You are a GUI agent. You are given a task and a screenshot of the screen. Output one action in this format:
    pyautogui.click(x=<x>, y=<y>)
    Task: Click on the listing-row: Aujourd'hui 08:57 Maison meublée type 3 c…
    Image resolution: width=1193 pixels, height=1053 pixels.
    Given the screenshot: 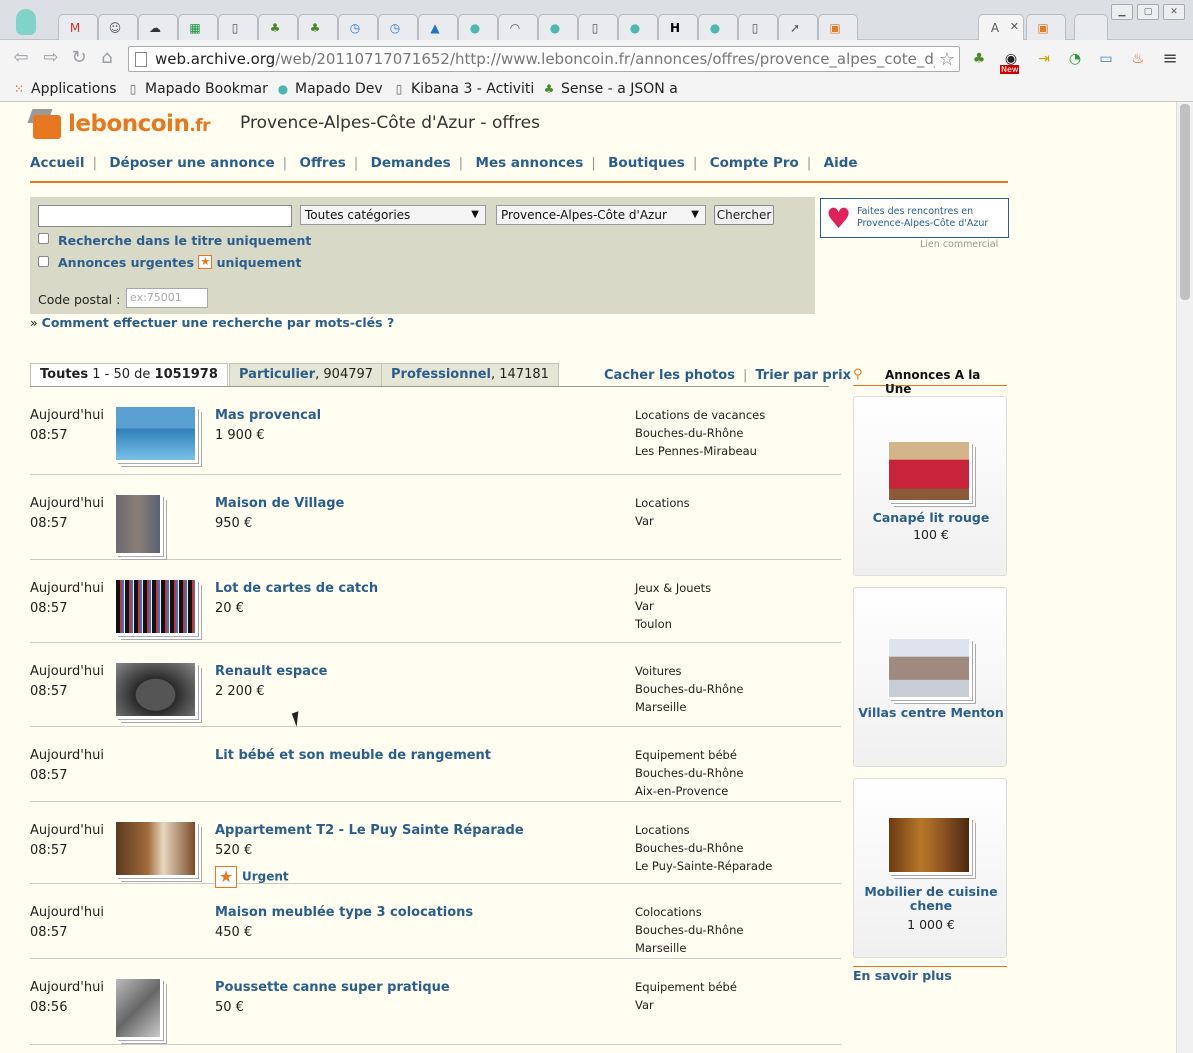 What is the action you would take?
    pyautogui.click(x=435, y=921)
    